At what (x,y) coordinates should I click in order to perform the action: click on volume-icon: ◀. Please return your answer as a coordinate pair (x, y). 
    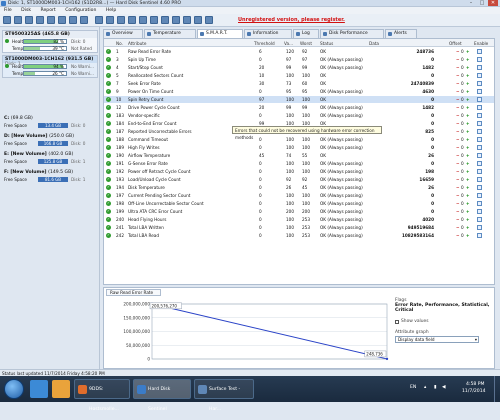
    Looking at the image, I should click on (444, 387).